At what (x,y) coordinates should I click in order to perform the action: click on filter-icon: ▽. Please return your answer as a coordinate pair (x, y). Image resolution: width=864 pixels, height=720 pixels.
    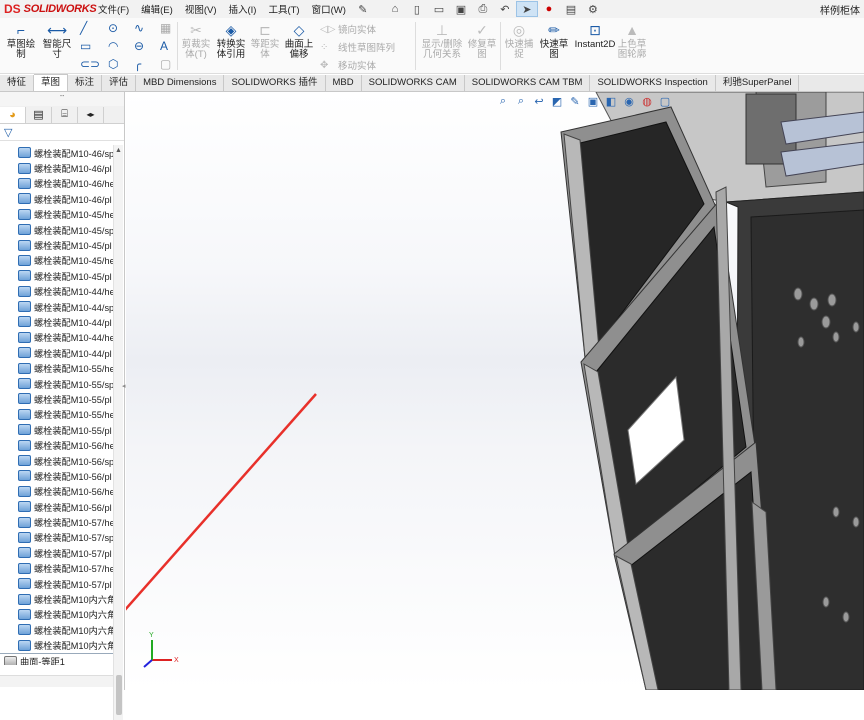
    Looking at the image, I should click on (8, 132).